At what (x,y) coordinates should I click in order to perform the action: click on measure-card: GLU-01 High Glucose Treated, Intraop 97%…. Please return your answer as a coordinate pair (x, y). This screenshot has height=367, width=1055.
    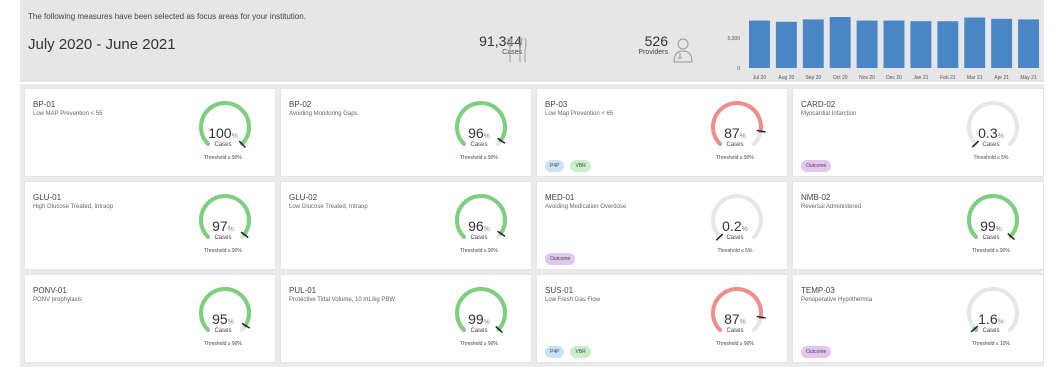
    Looking at the image, I should click on (150, 225).